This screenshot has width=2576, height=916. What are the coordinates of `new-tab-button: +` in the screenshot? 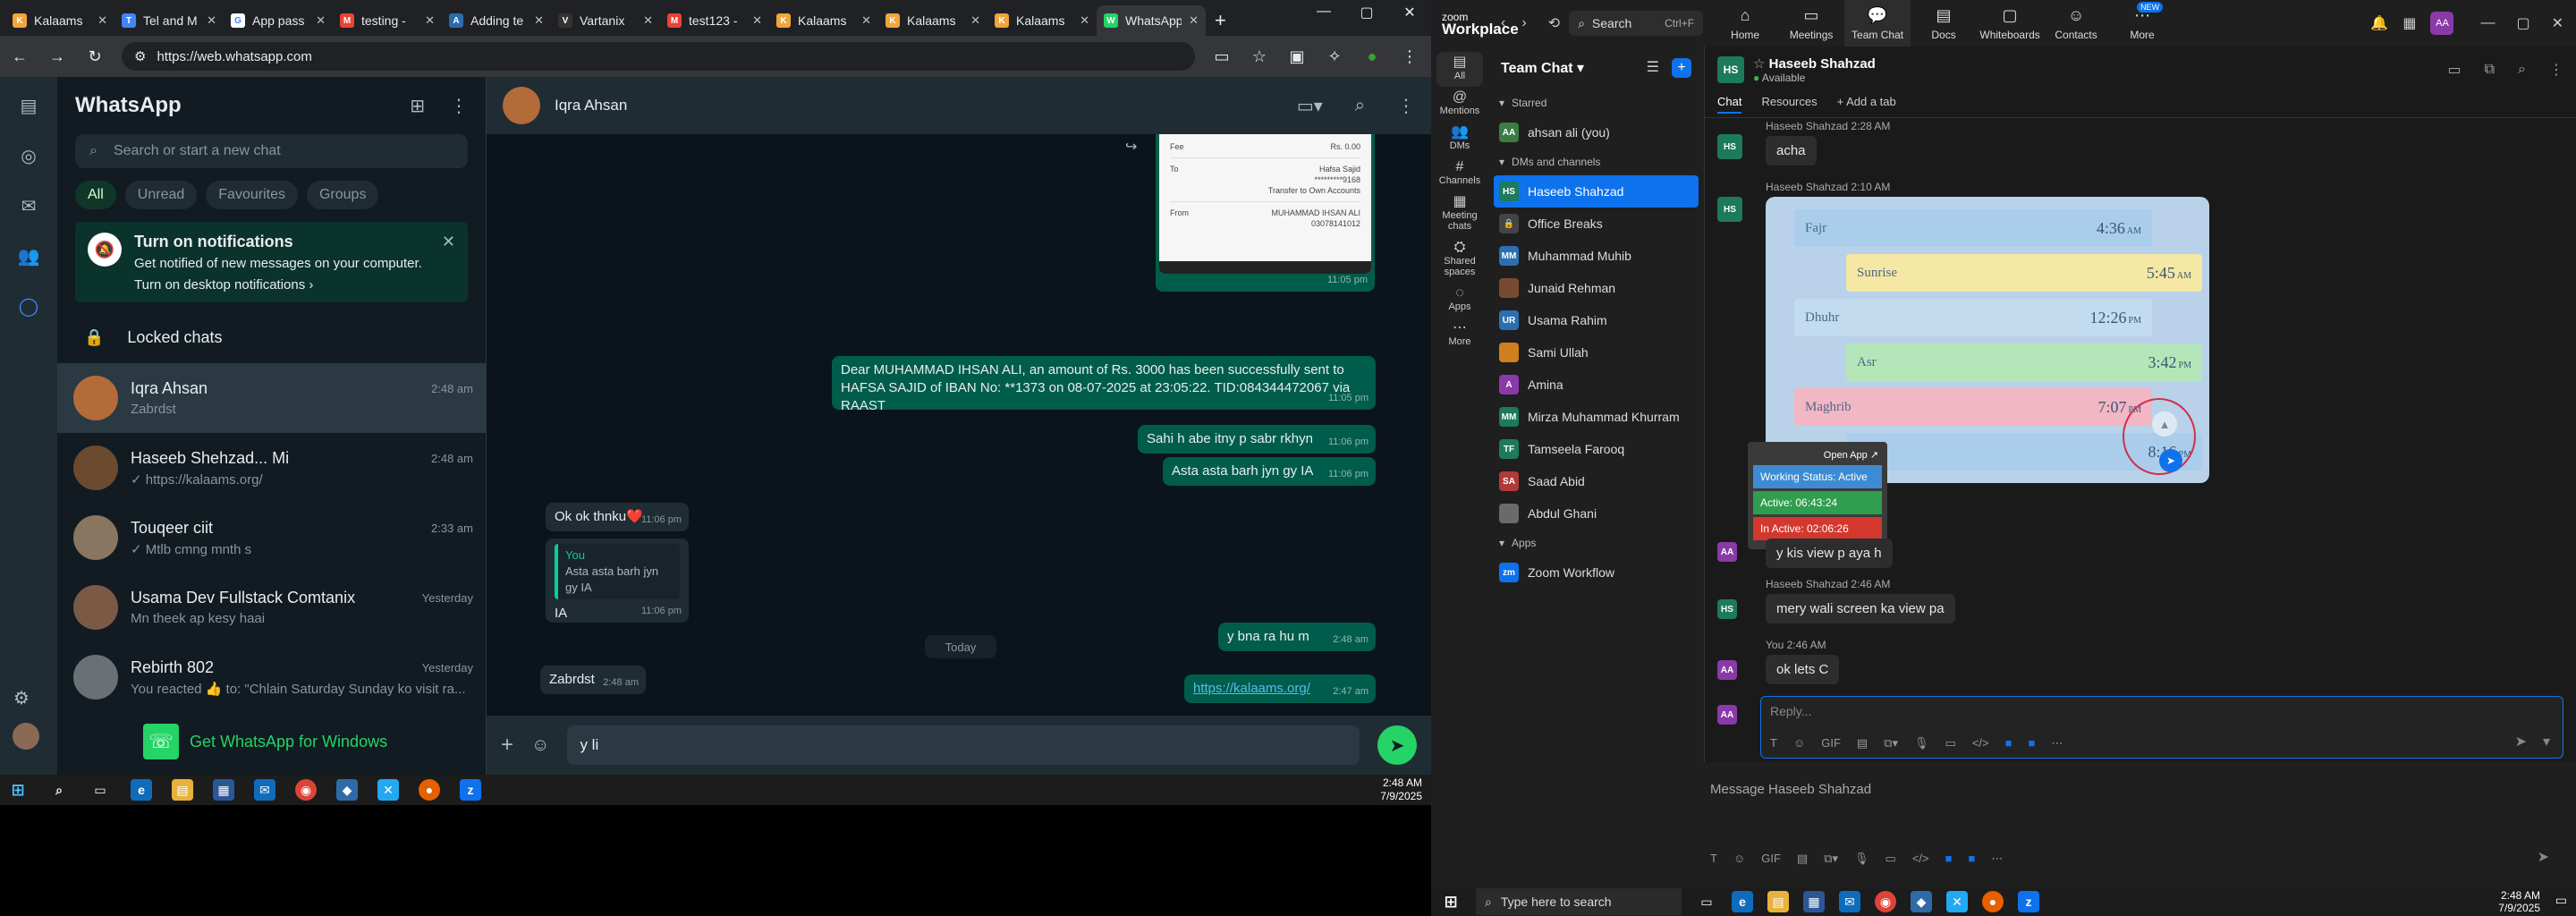 It's located at (1220, 20).